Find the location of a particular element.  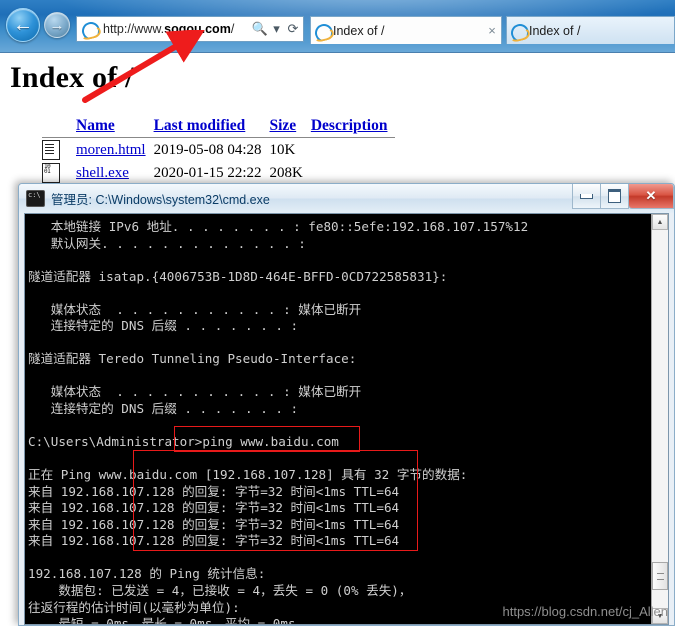

scrollbar-track is located at coordinates (660, 419).